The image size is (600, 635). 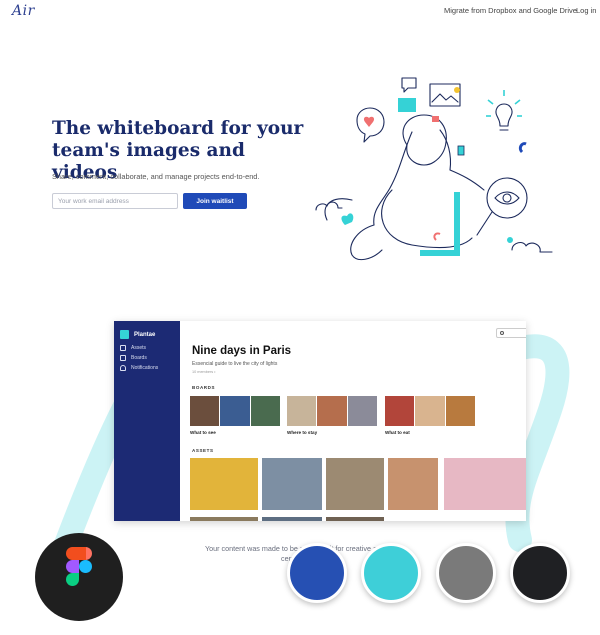 I want to click on air-logo: Air, so click(x=23, y=11).